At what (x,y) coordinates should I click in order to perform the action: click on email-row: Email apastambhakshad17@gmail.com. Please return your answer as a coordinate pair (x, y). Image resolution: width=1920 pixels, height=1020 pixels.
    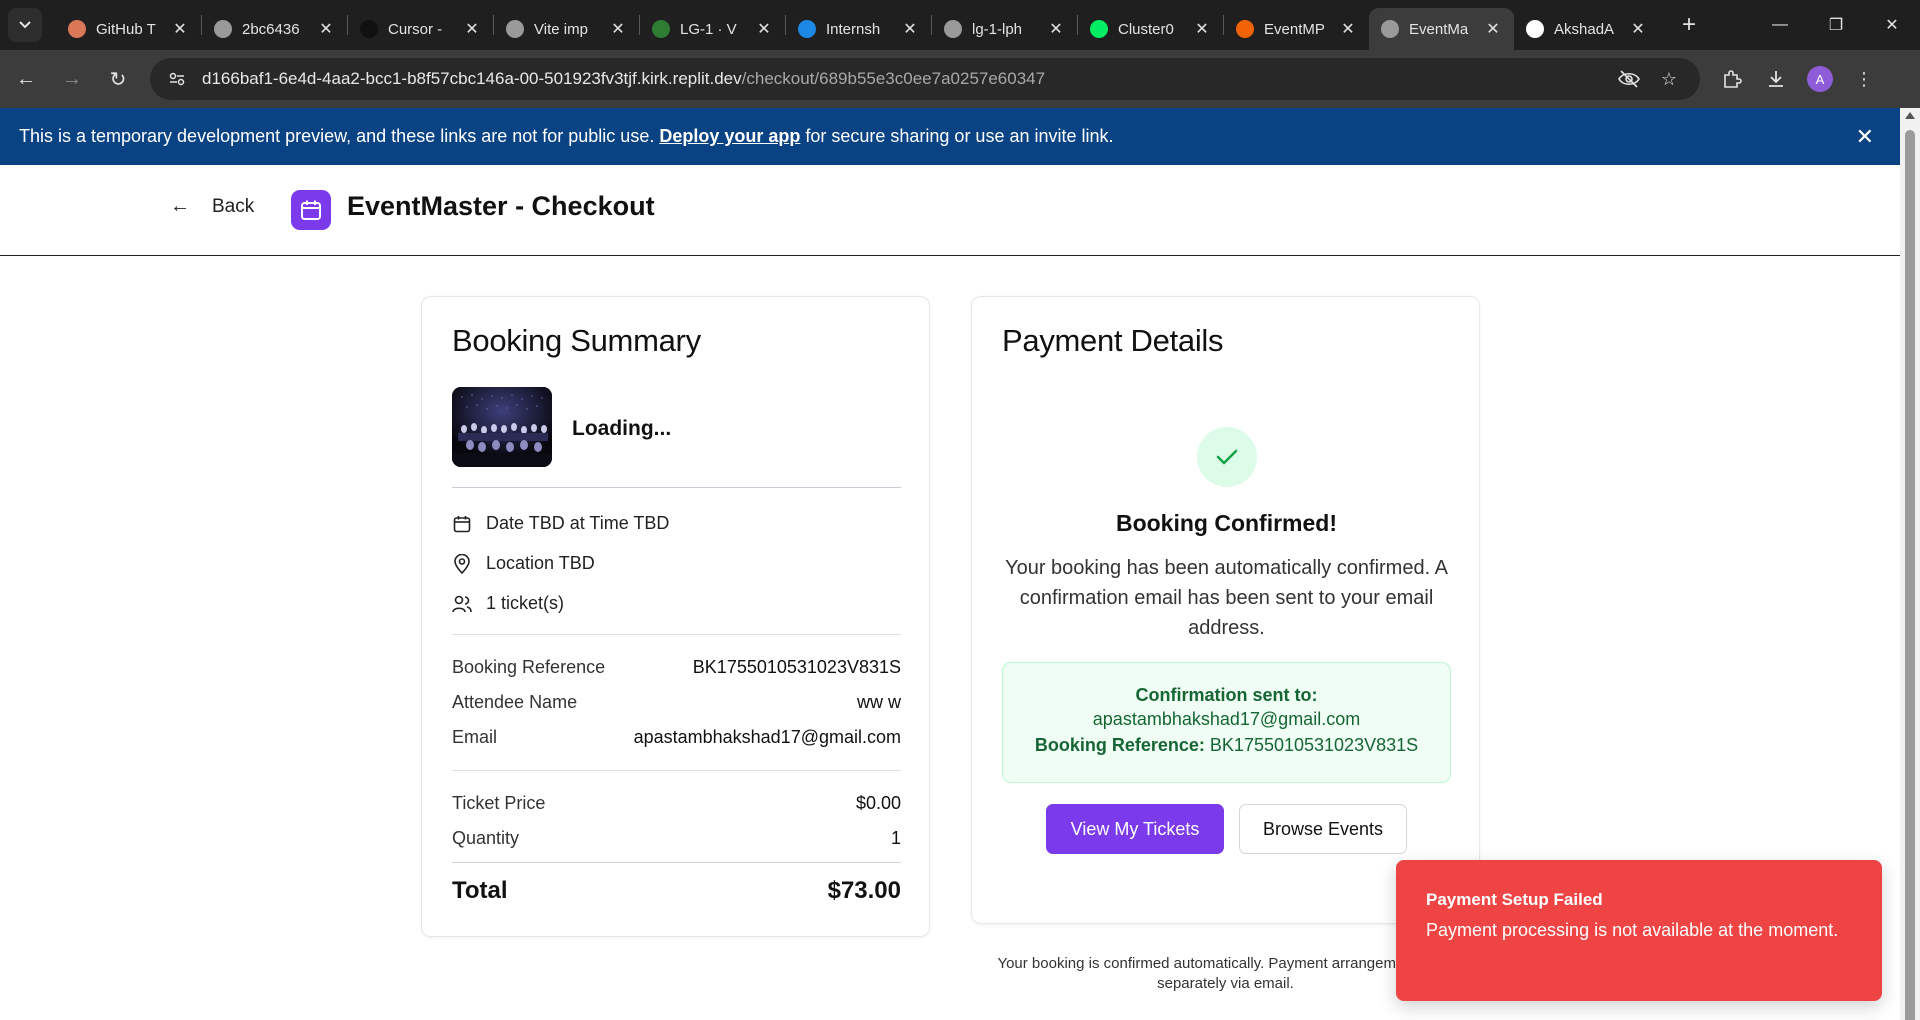
    Looking at the image, I should click on (676, 737).